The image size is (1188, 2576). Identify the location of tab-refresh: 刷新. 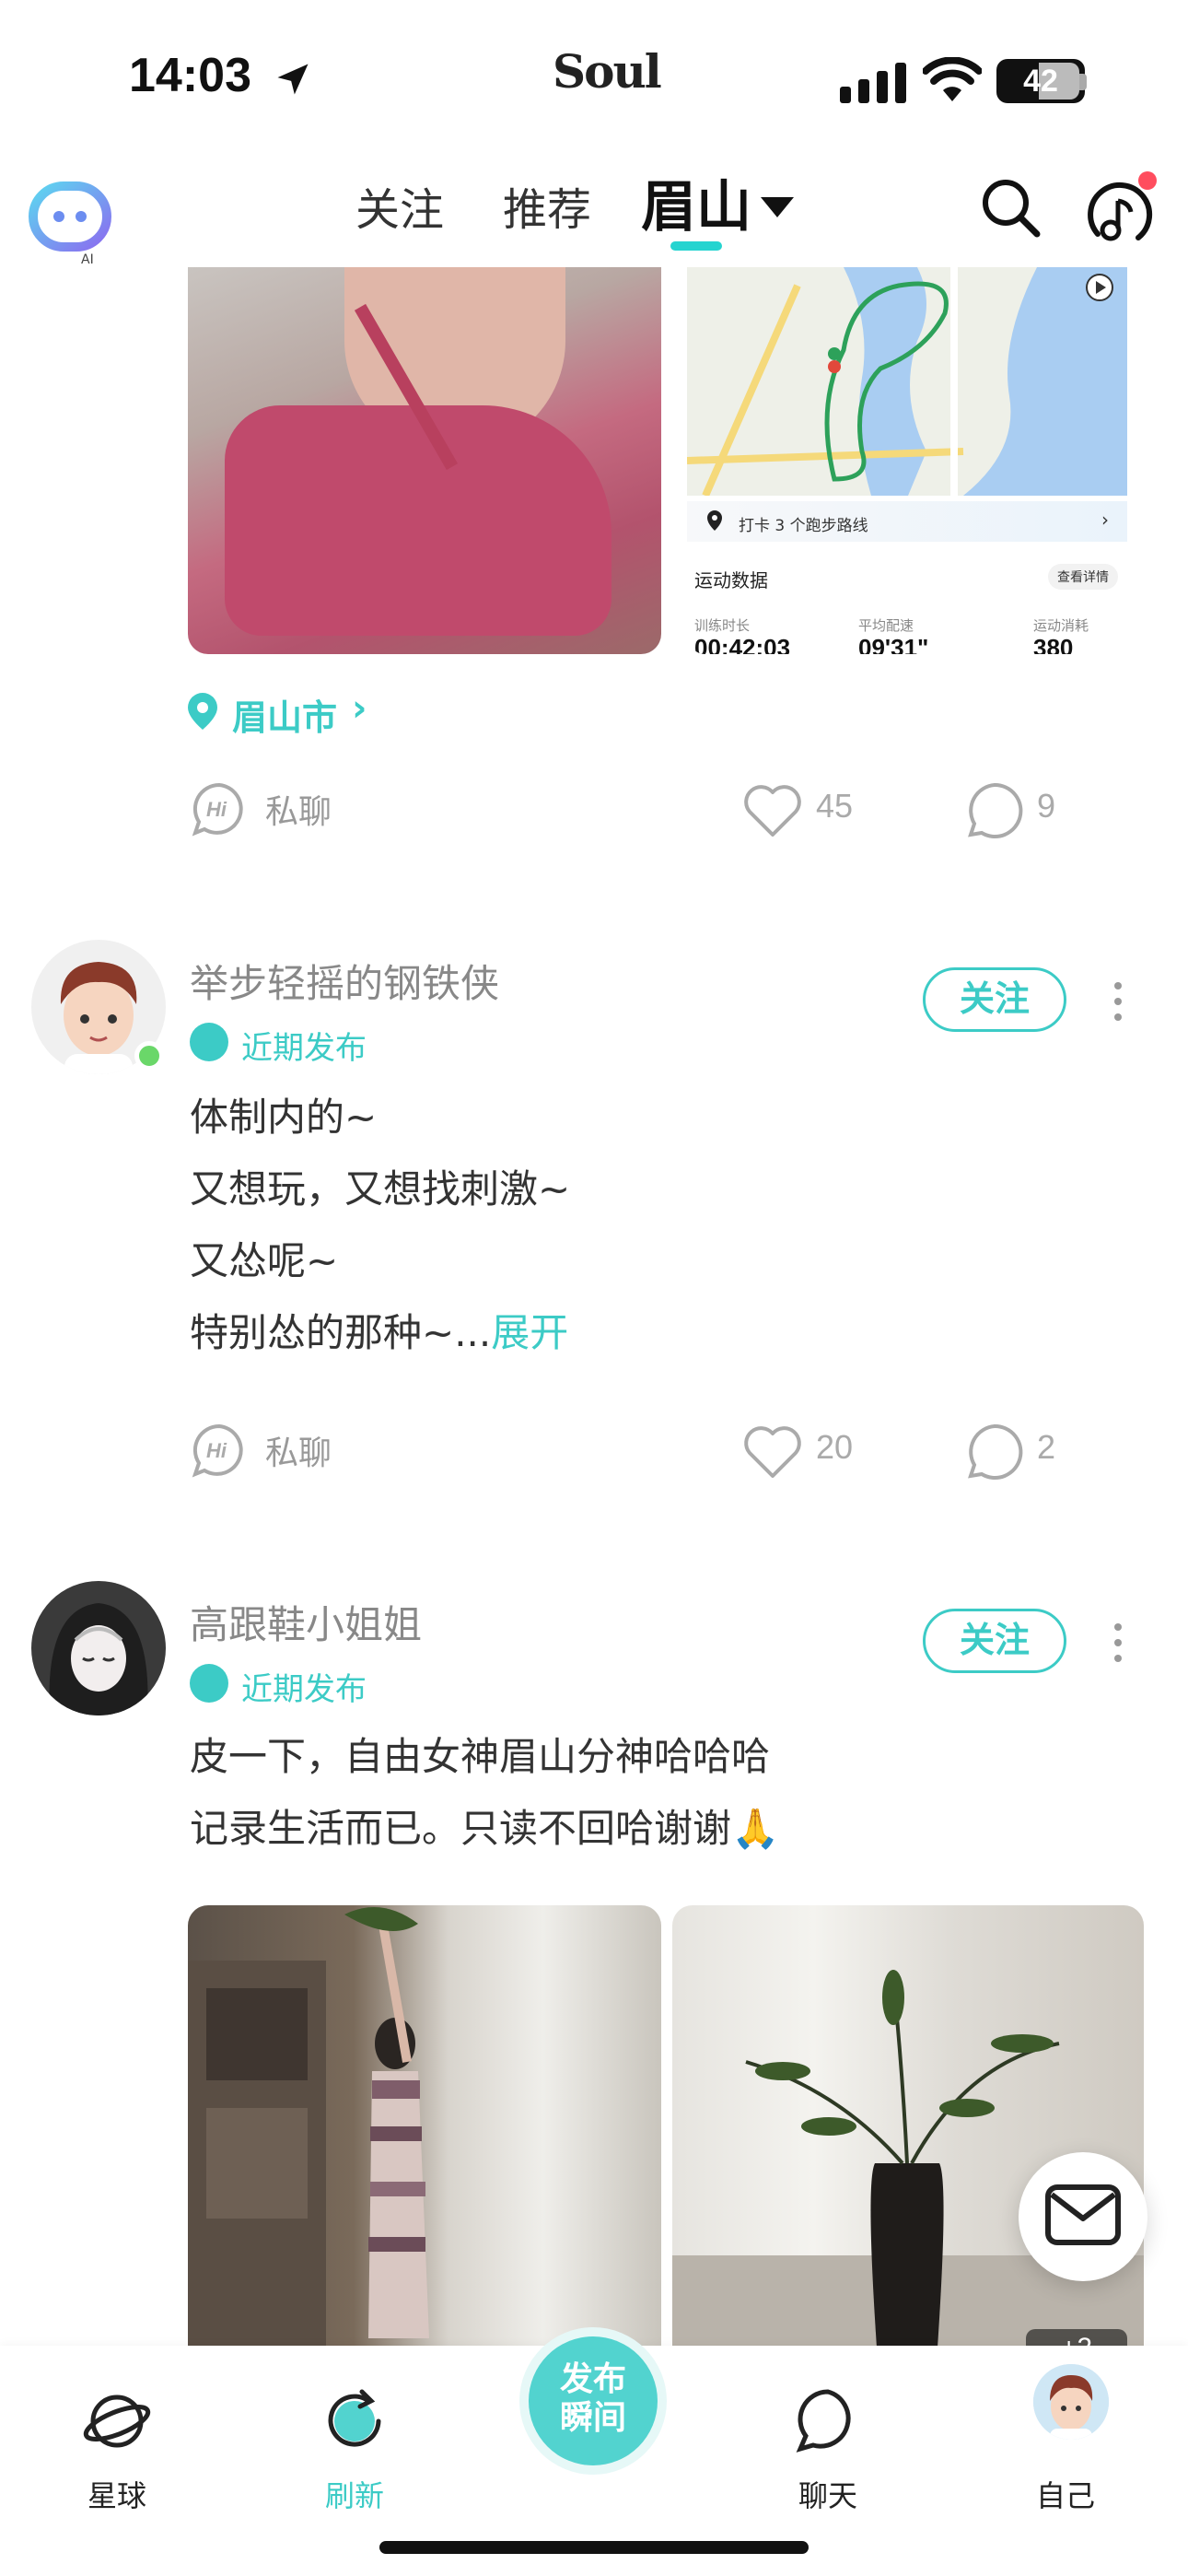
(354, 2439).